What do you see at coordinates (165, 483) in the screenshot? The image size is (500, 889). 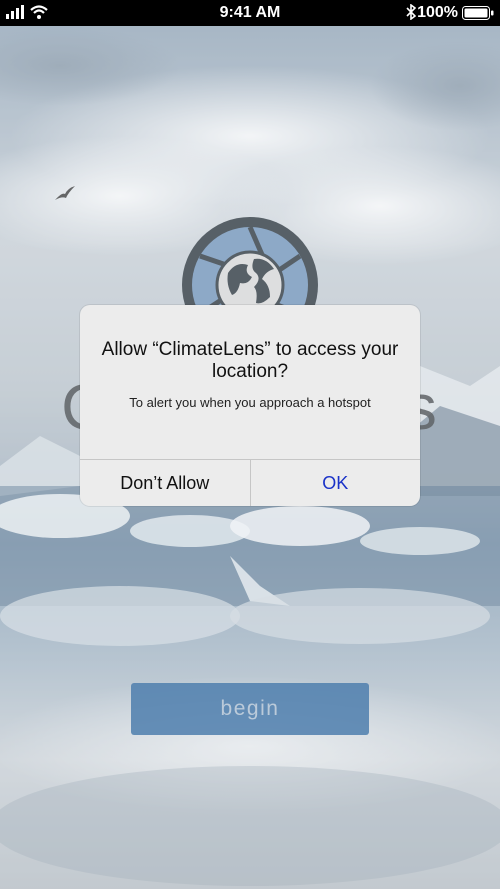 I see `dont-allow-button: Don’t Allow` at bounding box center [165, 483].